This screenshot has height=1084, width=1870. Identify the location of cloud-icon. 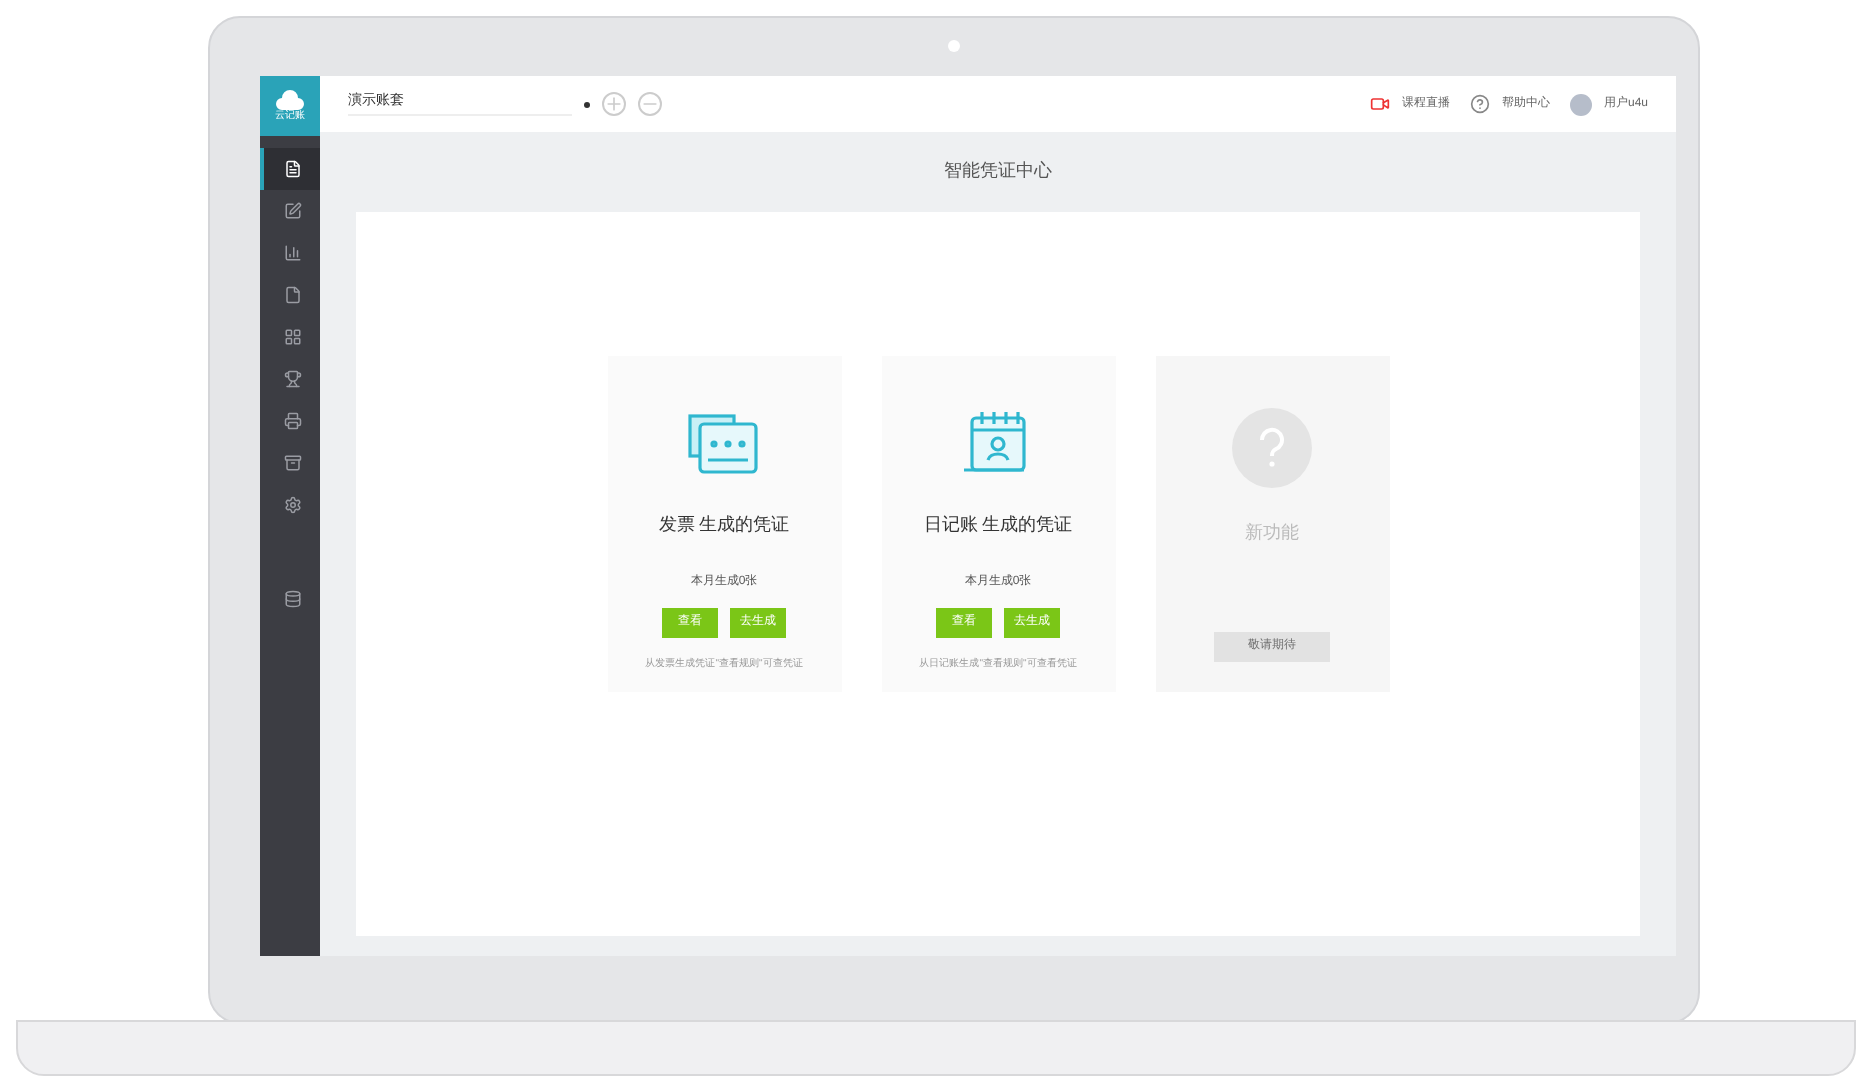
(290, 101).